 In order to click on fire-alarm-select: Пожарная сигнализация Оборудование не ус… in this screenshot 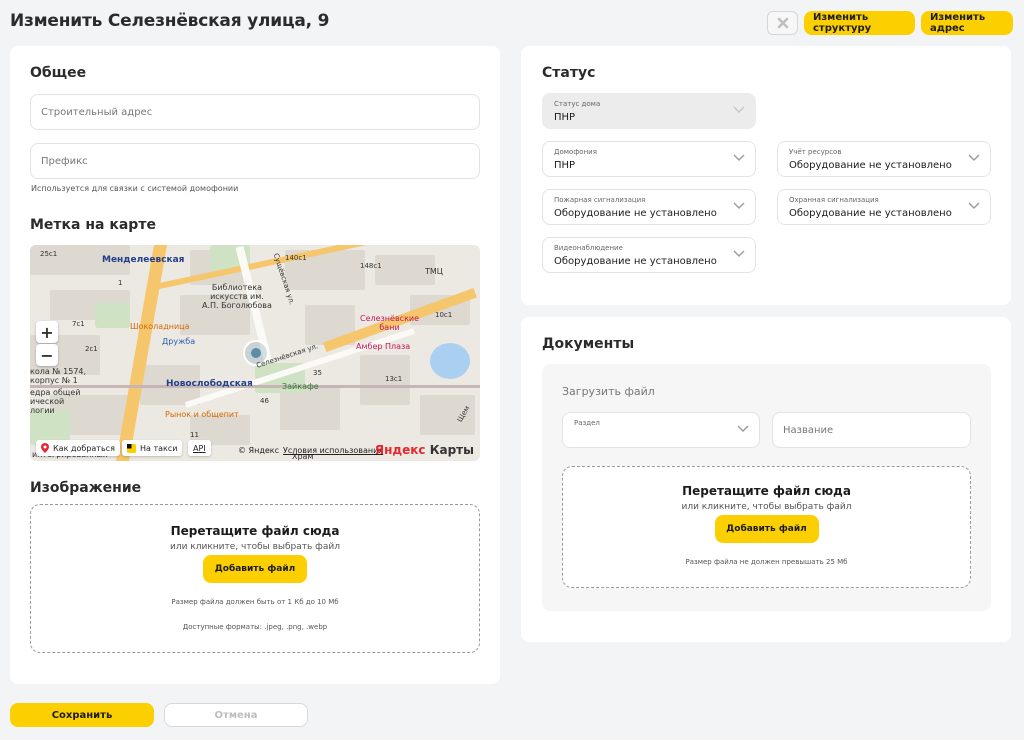, I will do `click(649, 207)`.